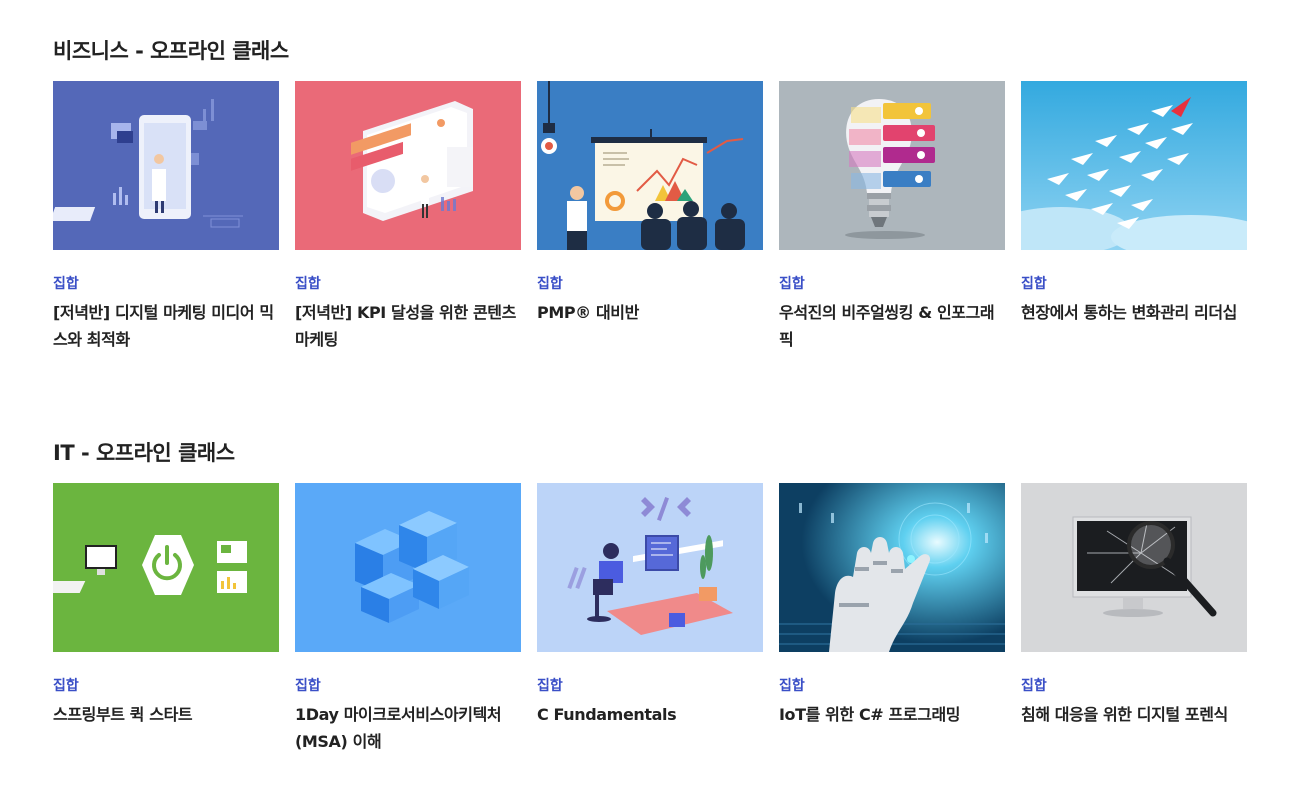  I want to click on course-title: 1Day 마이크로서비스아키텍처(MSA) 이해, so click(408, 728).